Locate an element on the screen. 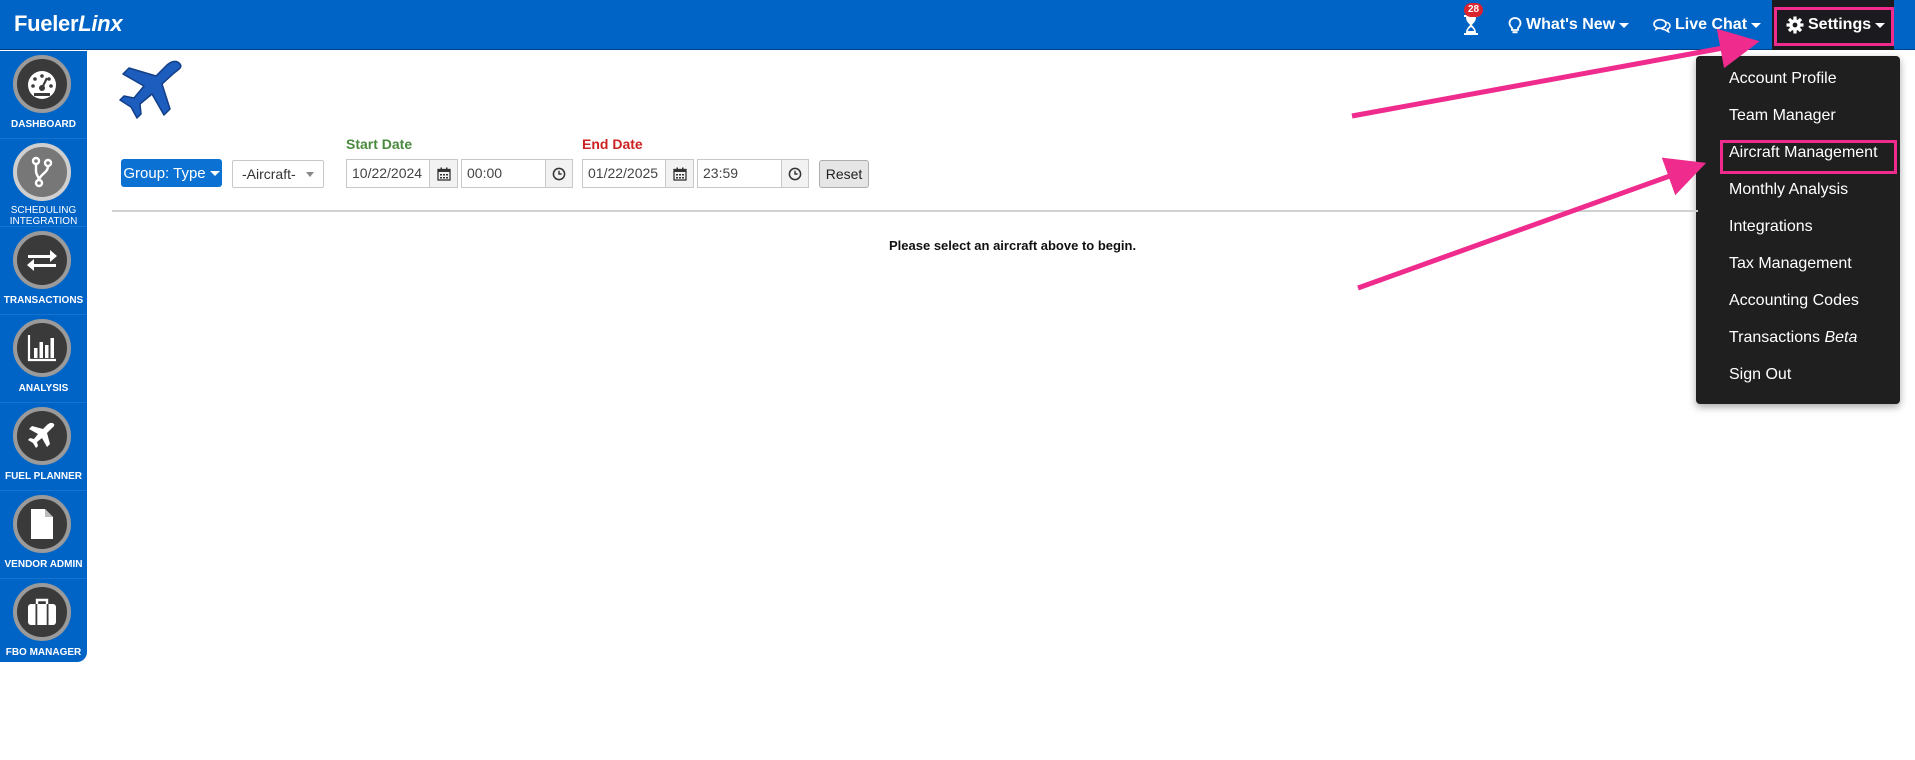  start-time-clock-button is located at coordinates (559, 173).